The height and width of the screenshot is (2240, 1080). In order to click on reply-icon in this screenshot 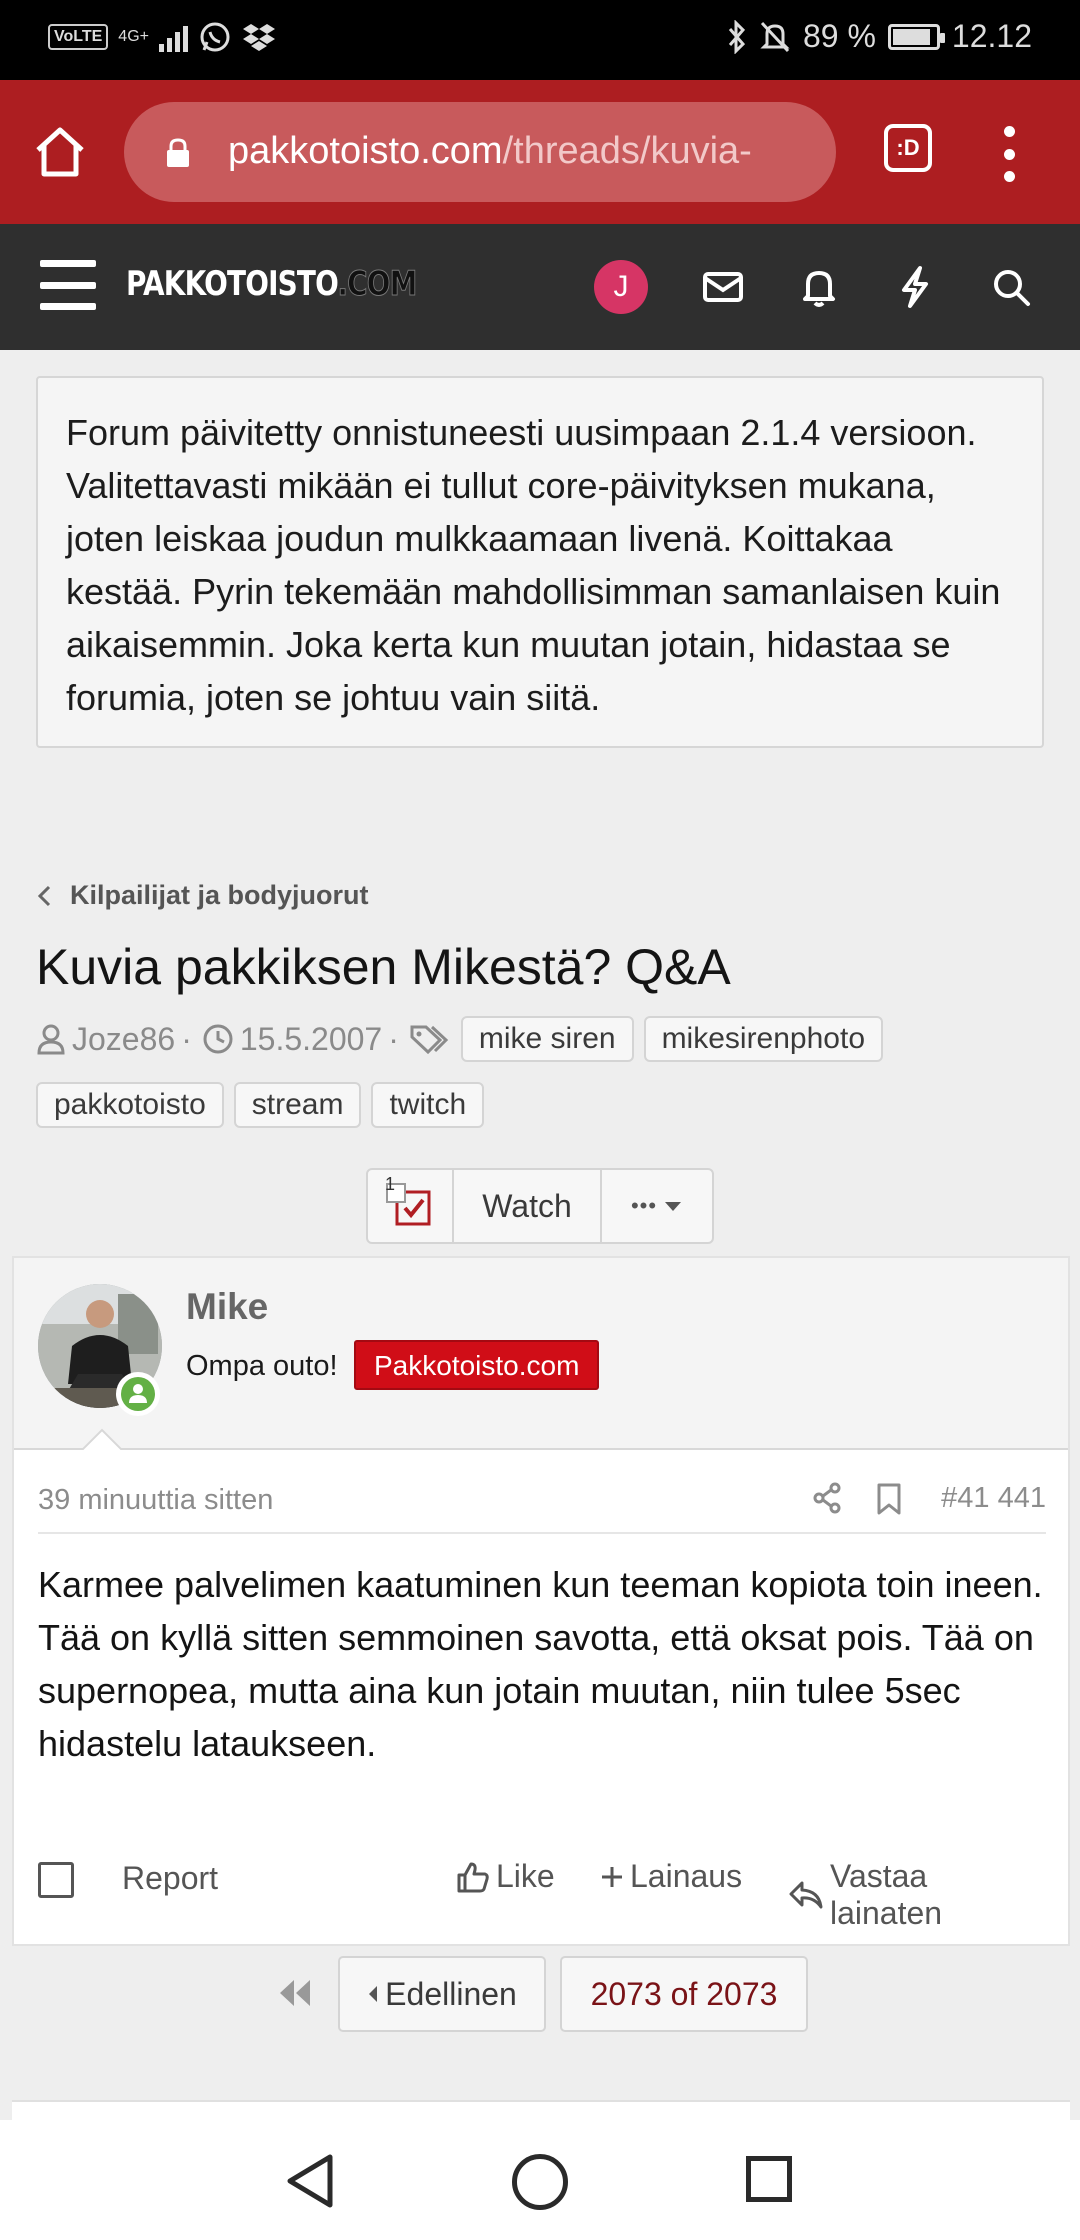, I will do `click(806, 1895)`.